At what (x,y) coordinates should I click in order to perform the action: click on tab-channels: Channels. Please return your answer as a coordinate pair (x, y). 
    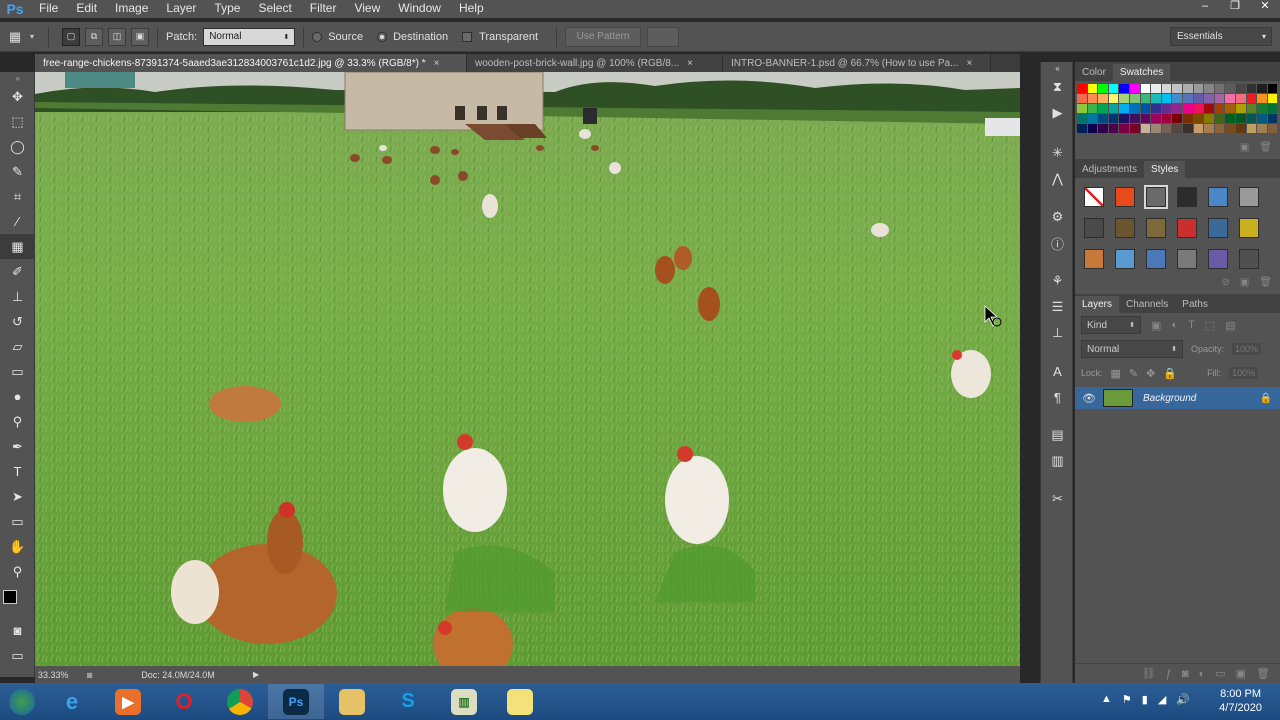
    Looking at the image, I should click on (1147, 304).